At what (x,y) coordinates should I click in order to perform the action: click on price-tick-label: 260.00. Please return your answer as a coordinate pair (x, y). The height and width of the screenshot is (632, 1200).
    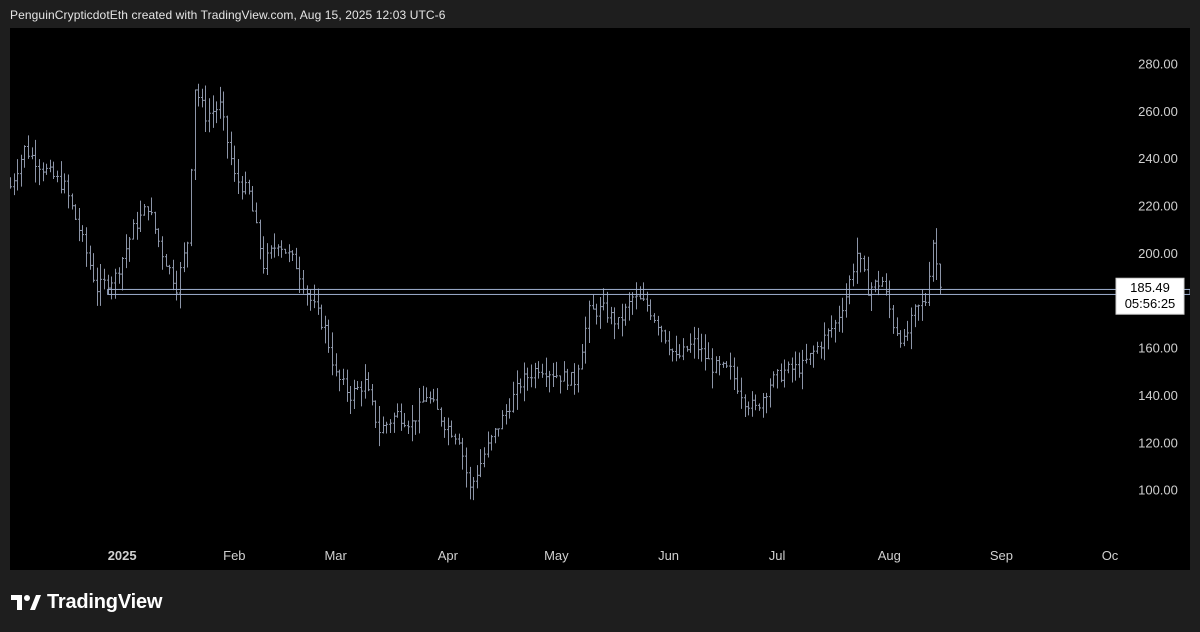
    Looking at the image, I should click on (1158, 111).